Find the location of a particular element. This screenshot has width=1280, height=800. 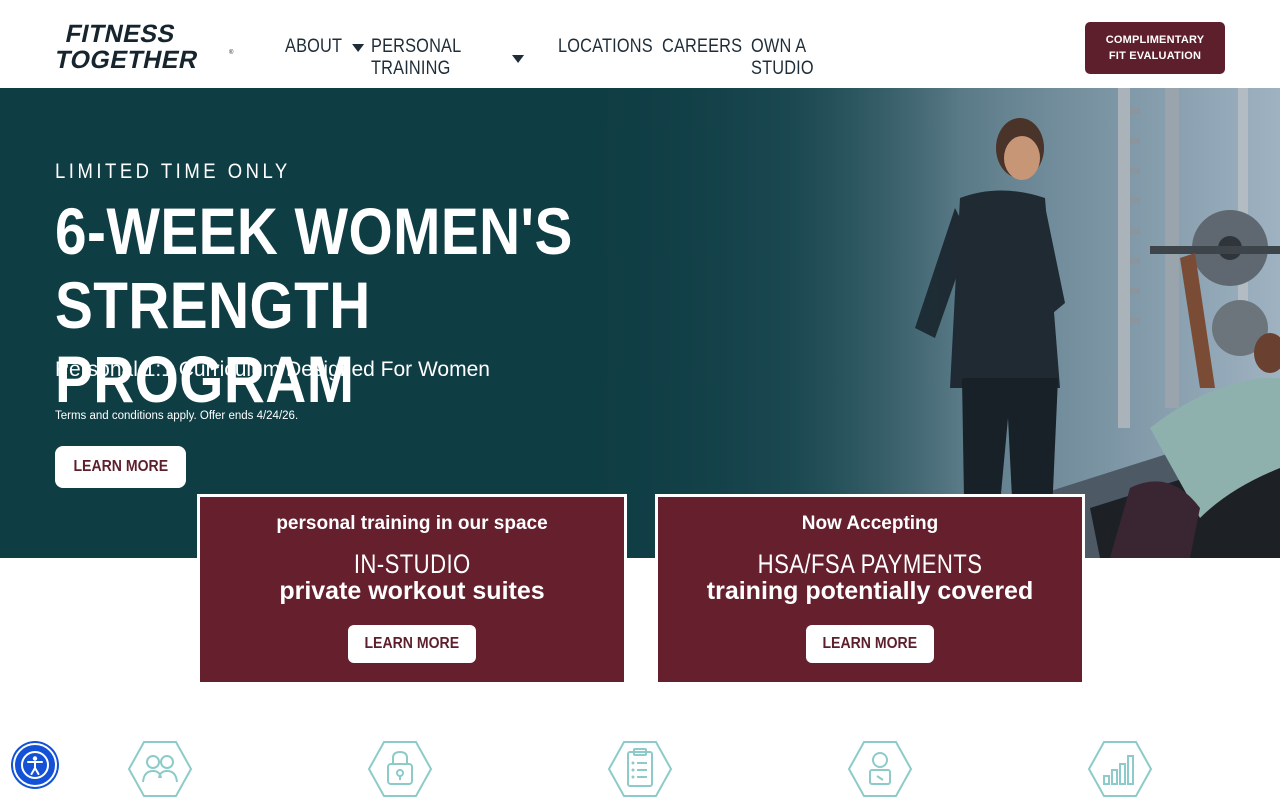

nav-own-a-studio-label: OWN A STUDIO is located at coordinates (782, 57).